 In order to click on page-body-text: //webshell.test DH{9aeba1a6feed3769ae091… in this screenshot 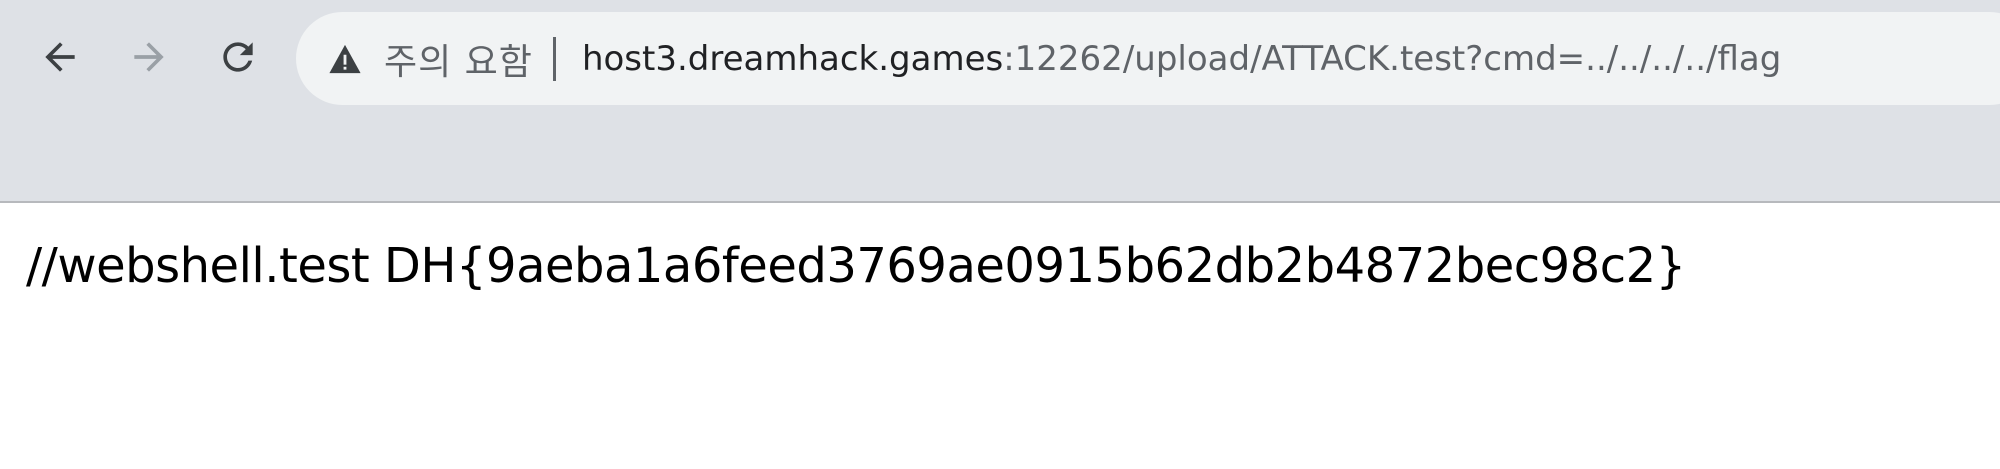, I will do `click(856, 266)`.